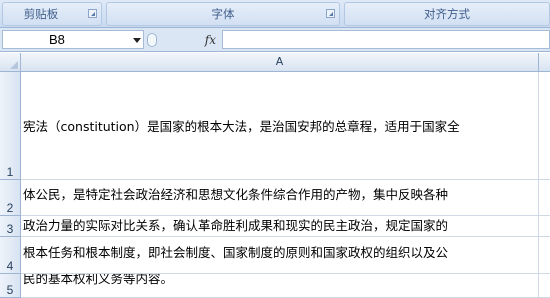 The image size is (550, 298). Describe the element at coordinates (386, 39) in the screenshot. I see `formula-input` at that location.